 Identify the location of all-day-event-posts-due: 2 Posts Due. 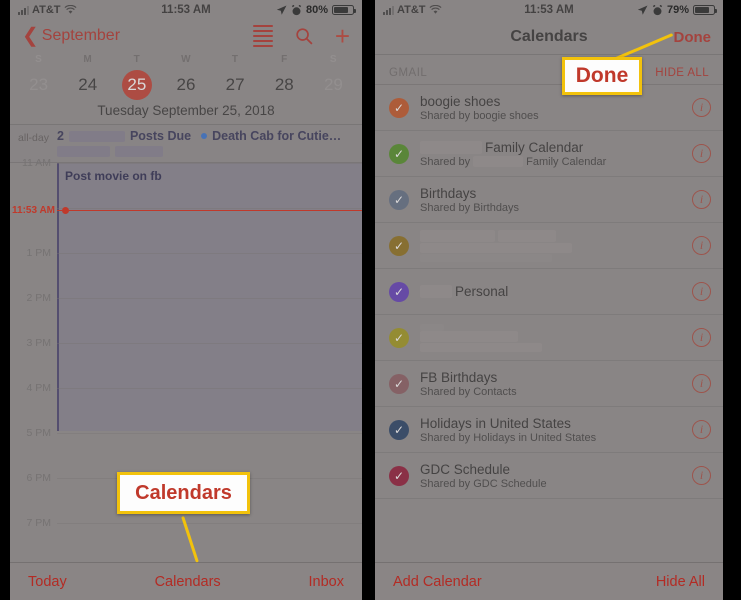
(124, 136).